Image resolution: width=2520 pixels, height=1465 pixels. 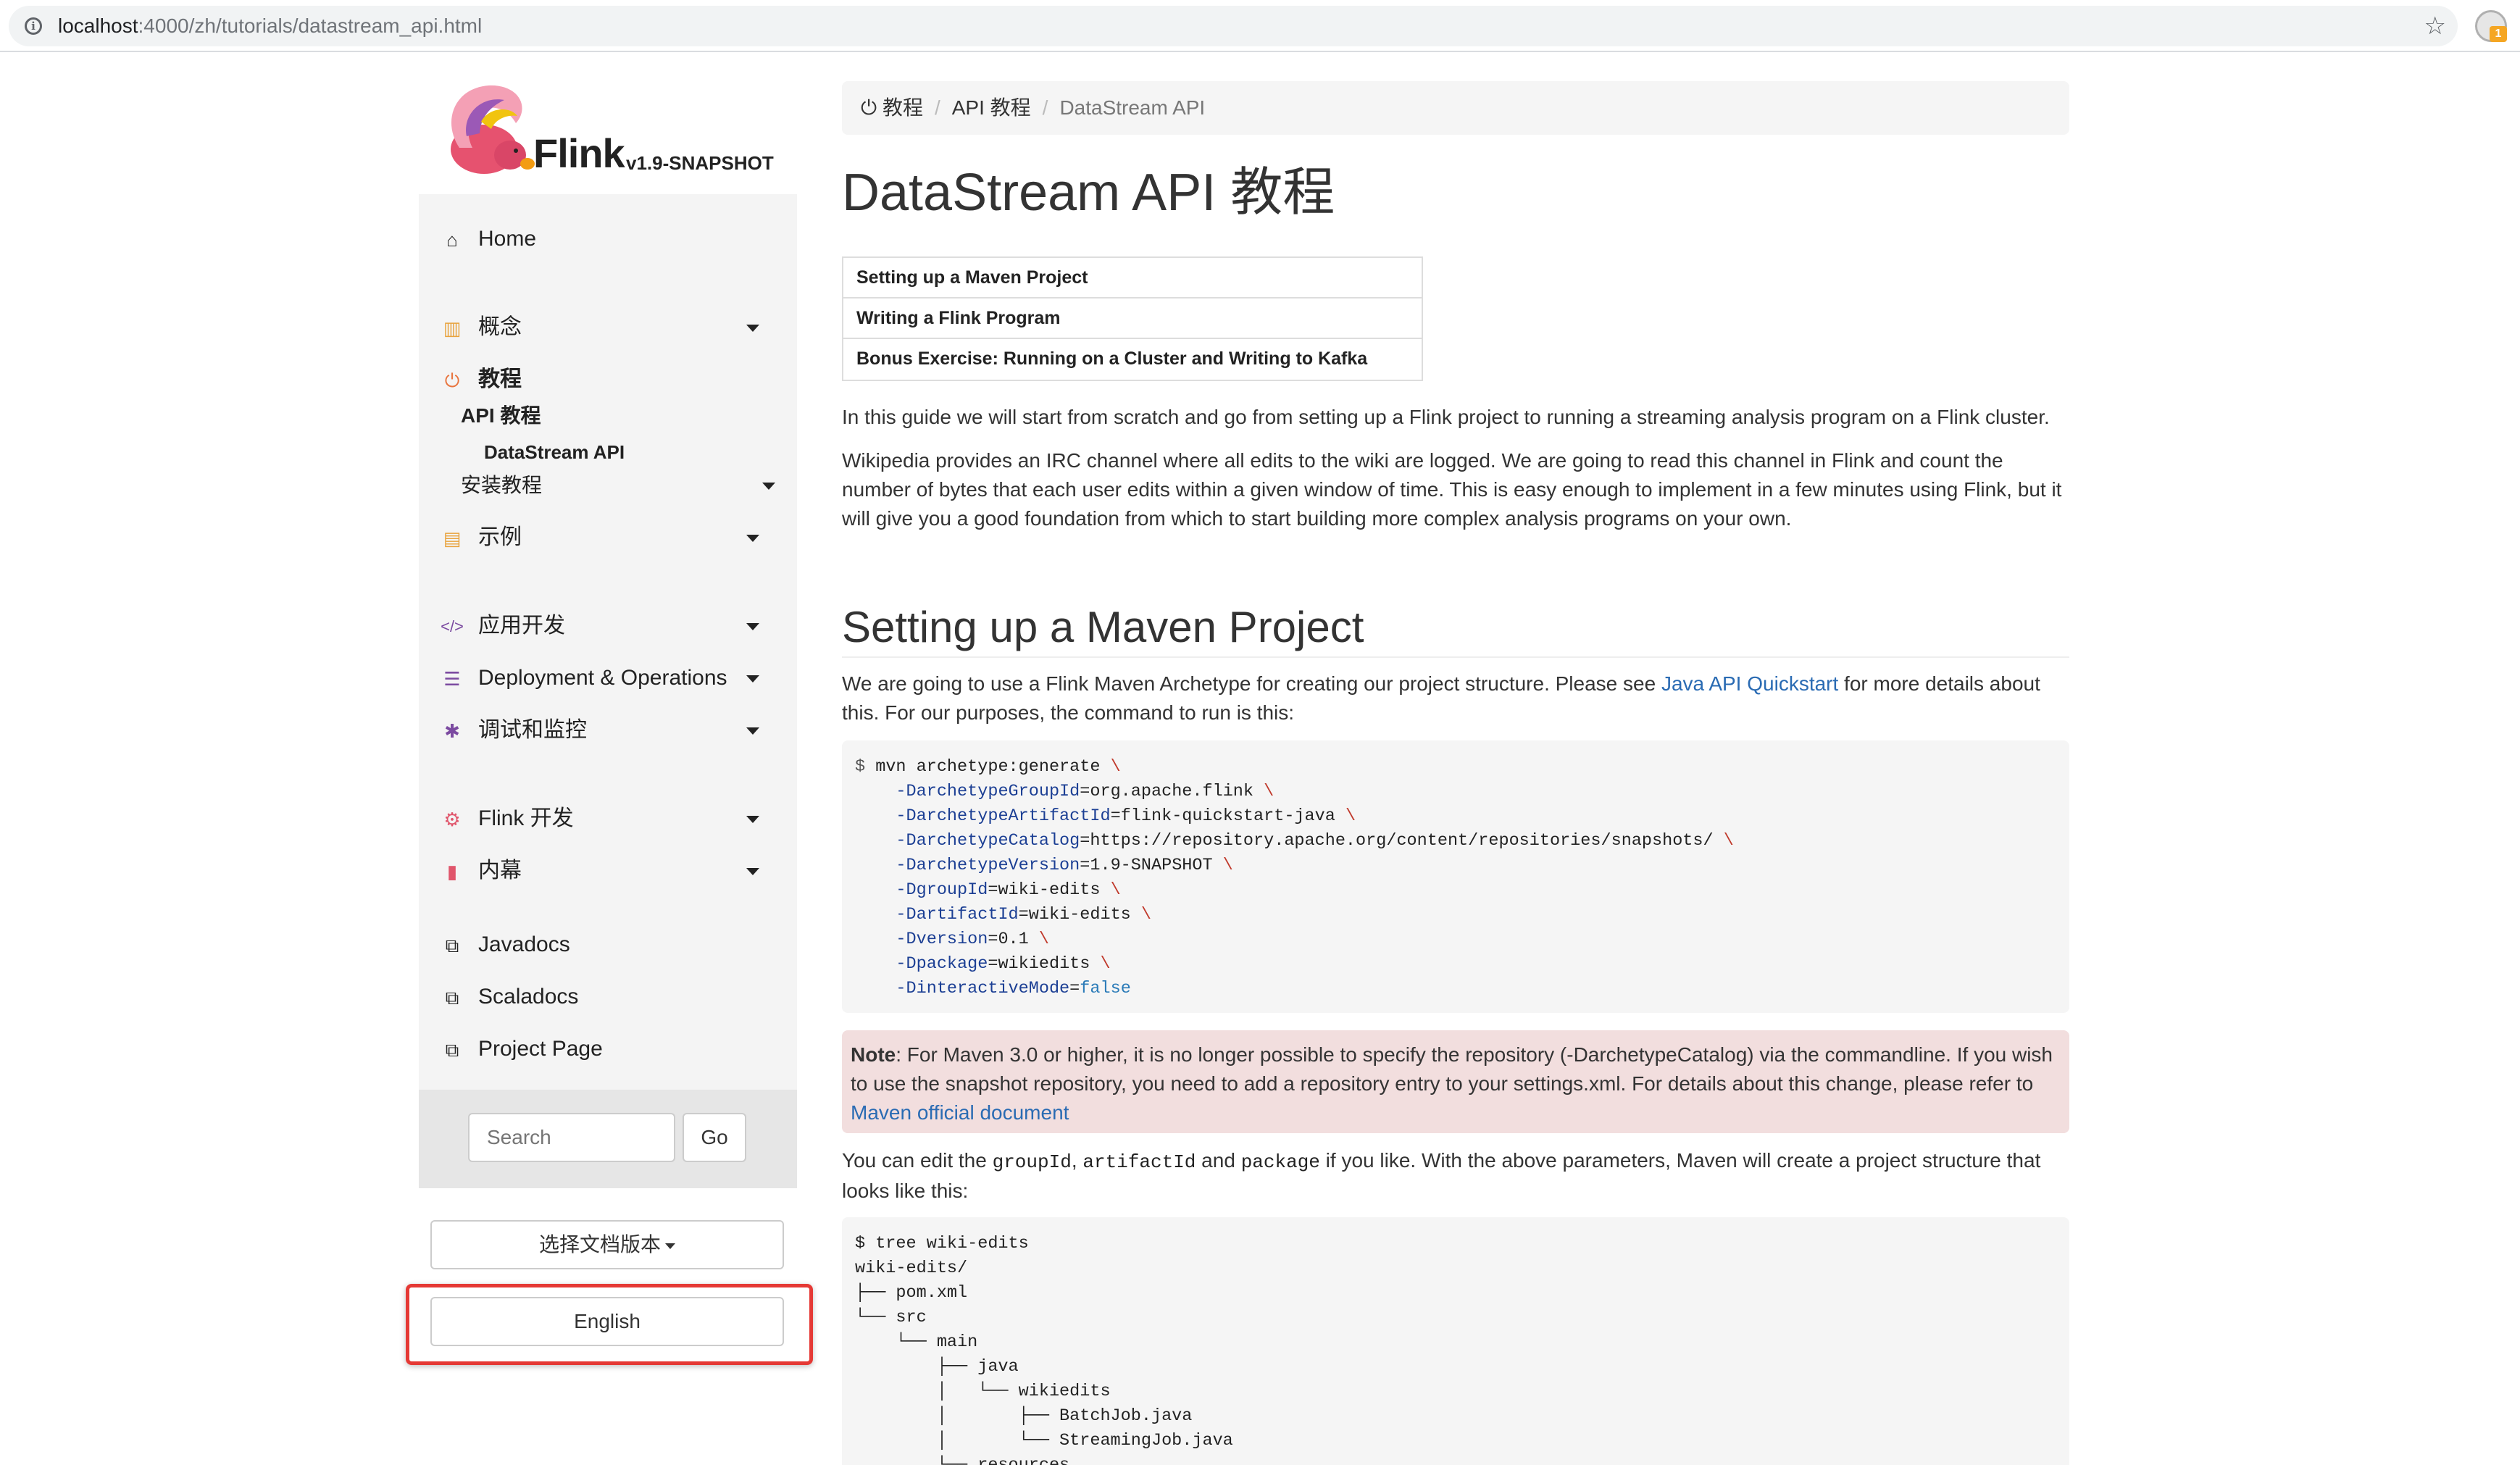 I want to click on toc-item: Writing a Flink Program, so click(x=1132, y=319).